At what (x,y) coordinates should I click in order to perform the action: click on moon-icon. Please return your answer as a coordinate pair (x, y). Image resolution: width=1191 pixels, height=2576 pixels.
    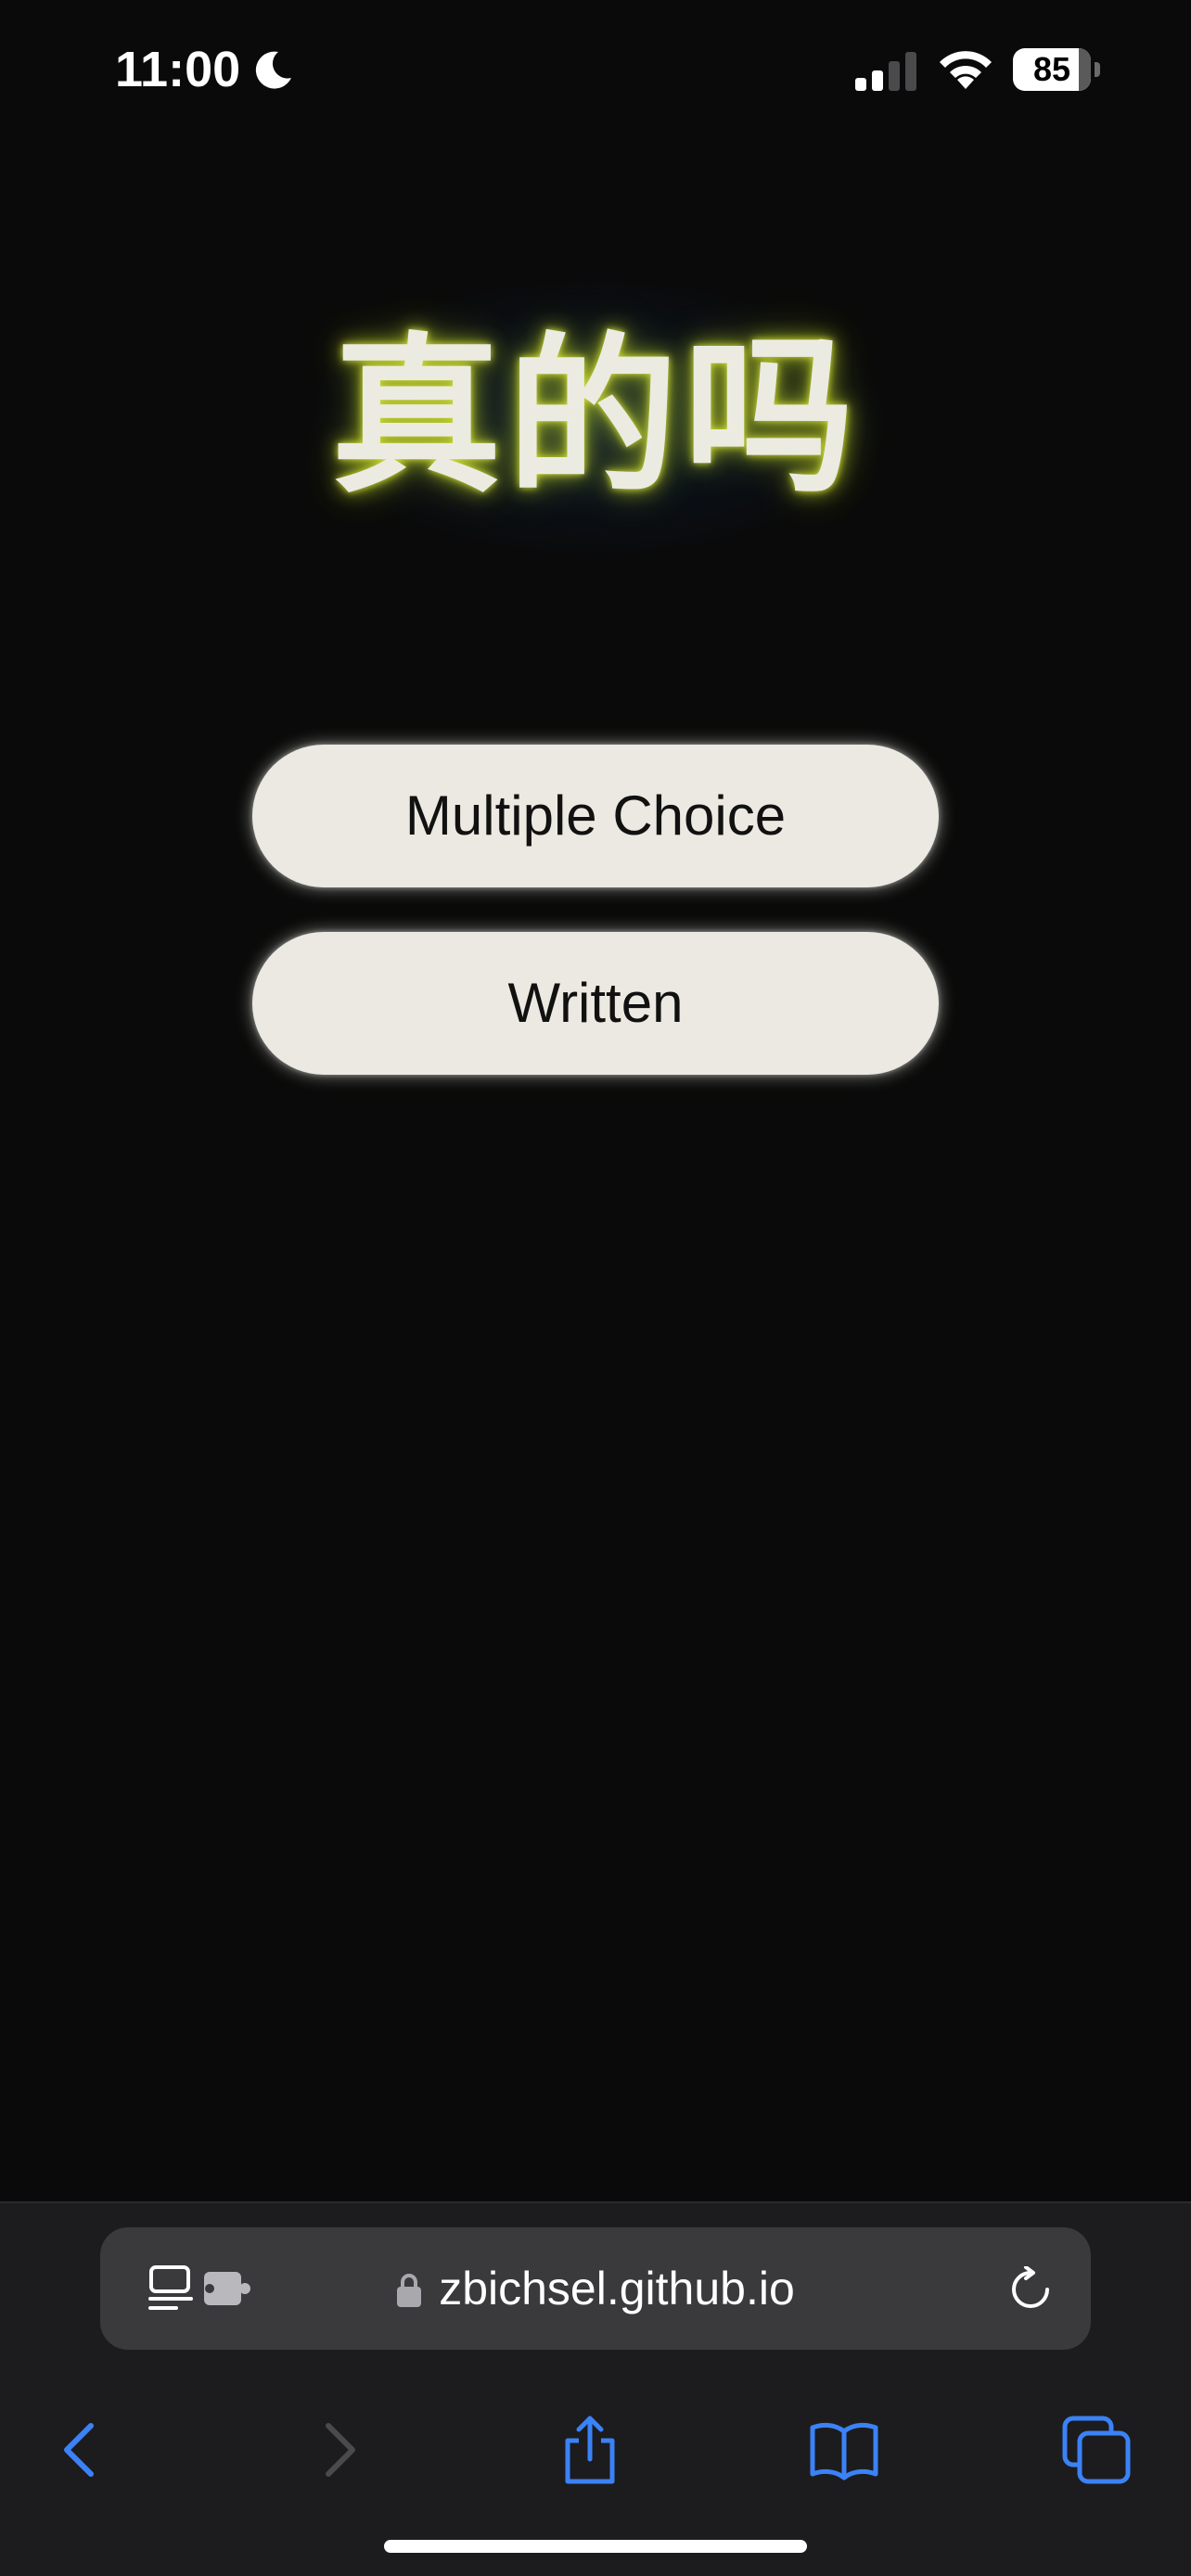
    Looking at the image, I should click on (273, 70).